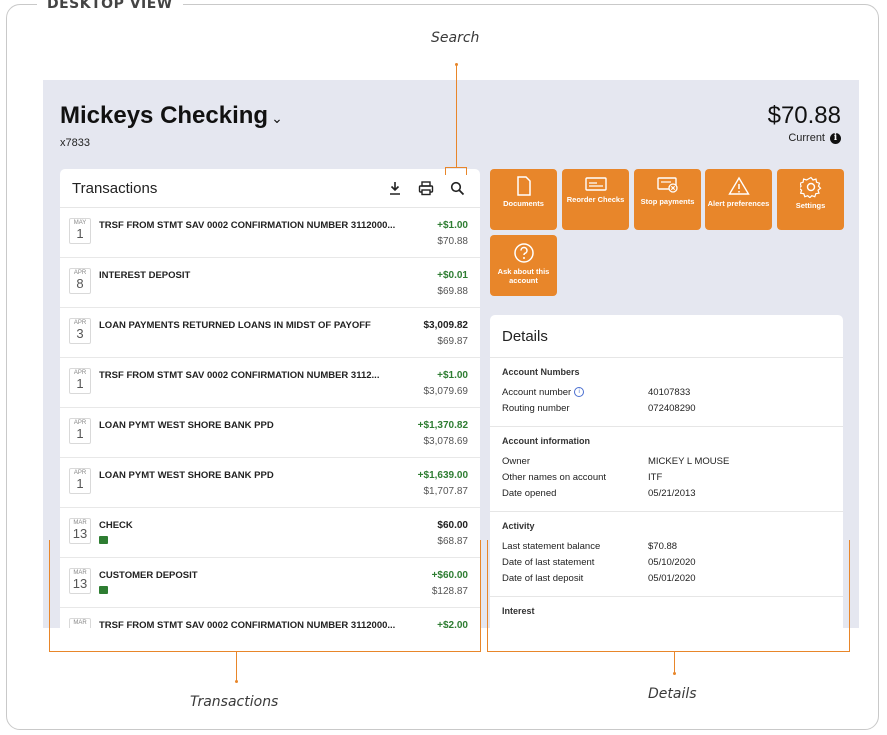  Describe the element at coordinates (672, 493) in the screenshot. I see `detail-value: 05/21/2013` at that location.